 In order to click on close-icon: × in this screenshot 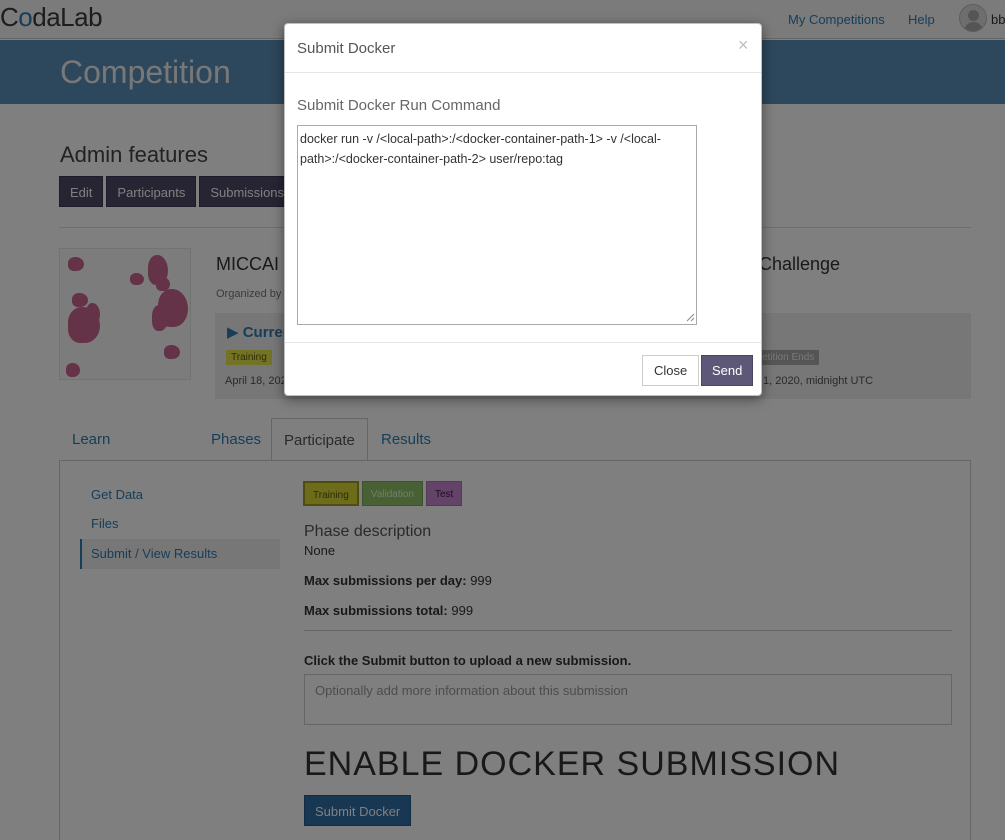, I will do `click(743, 45)`.